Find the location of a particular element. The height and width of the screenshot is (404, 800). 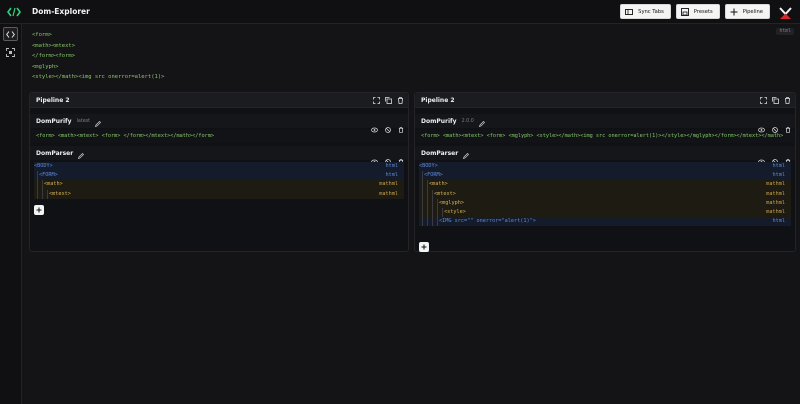

add-pipeline-button: Pipeline is located at coordinates (747, 11).